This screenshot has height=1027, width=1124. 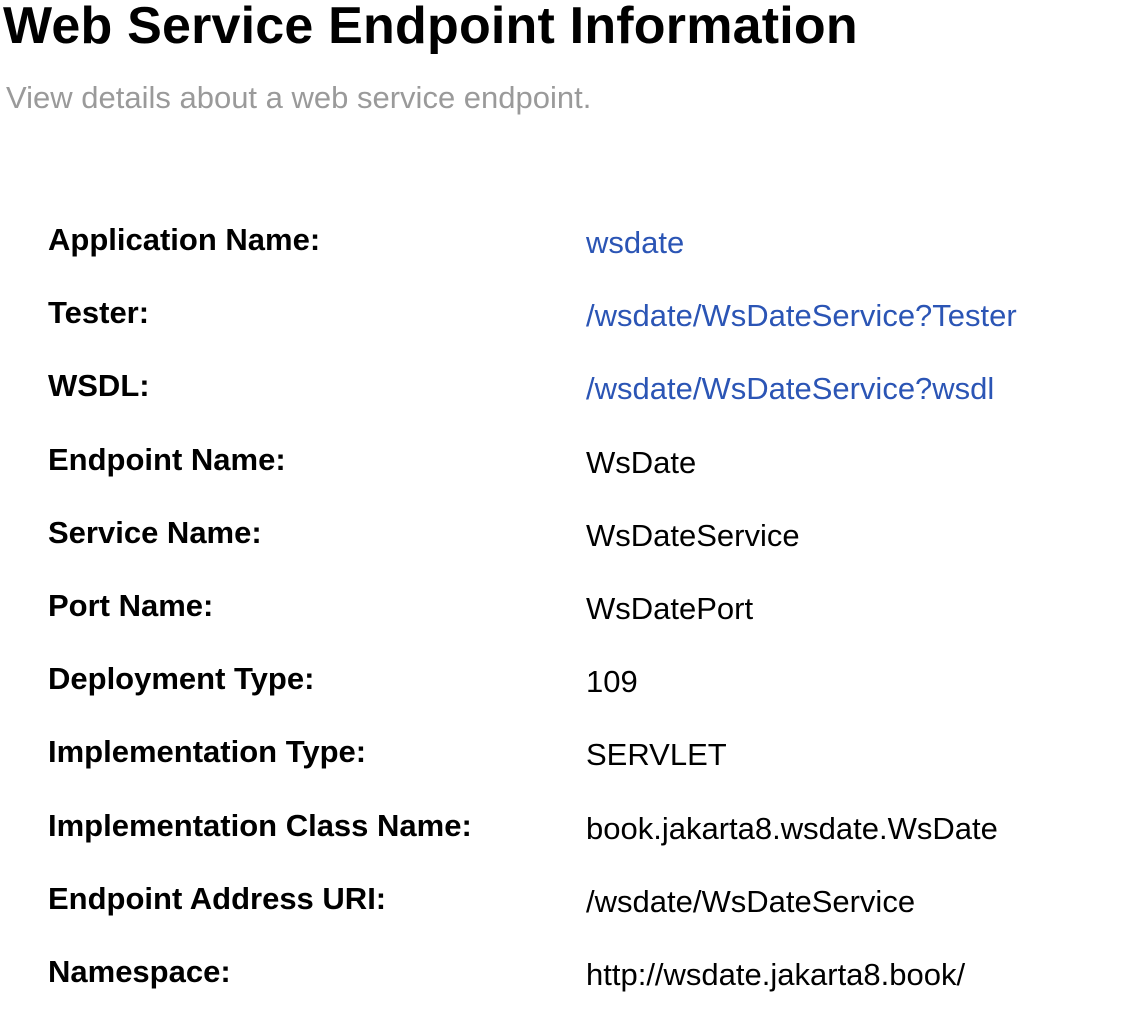 What do you see at coordinates (801, 316) in the screenshot?
I see `tester-link: /wsdate/WsDateService?Tester` at bounding box center [801, 316].